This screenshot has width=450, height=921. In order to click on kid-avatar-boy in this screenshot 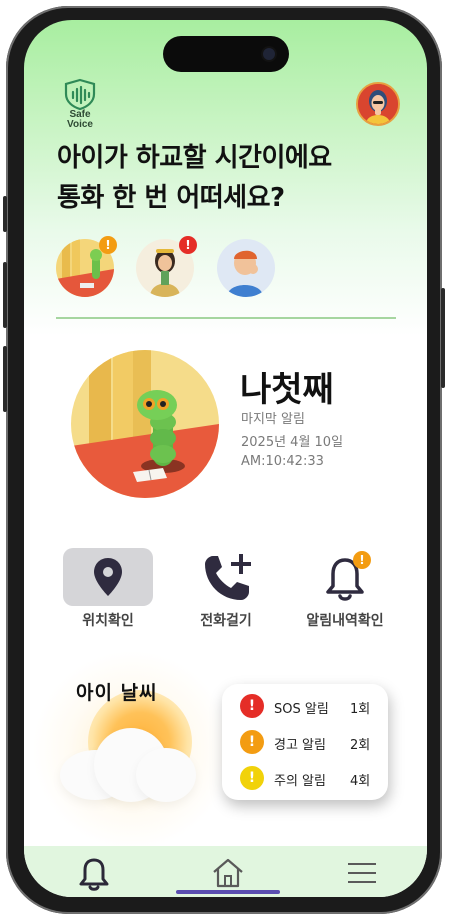, I will do `click(246, 268)`.